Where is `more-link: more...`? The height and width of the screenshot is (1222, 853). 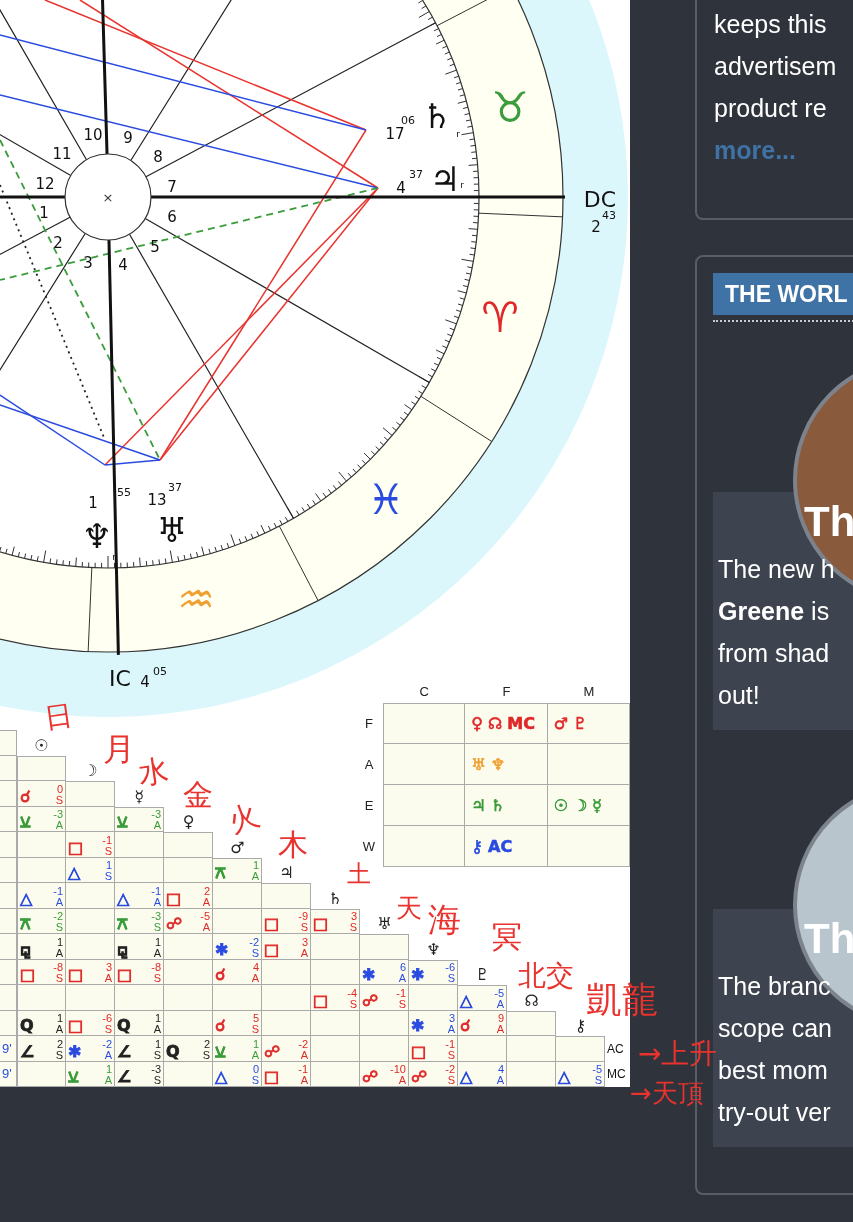
more-link: more... is located at coordinates (755, 150).